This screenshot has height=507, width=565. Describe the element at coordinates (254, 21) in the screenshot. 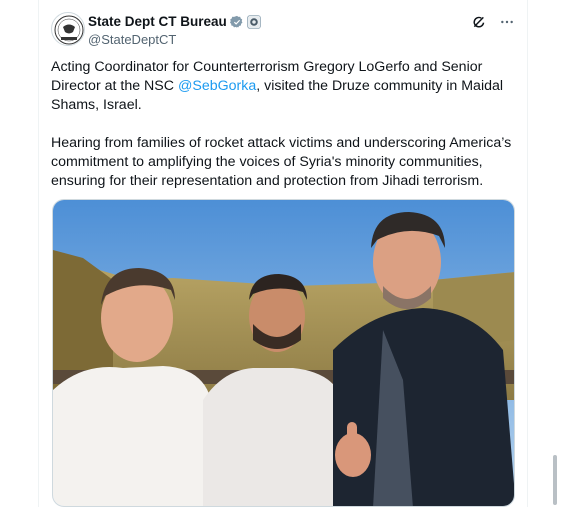

I see `government-badge-icon` at that location.